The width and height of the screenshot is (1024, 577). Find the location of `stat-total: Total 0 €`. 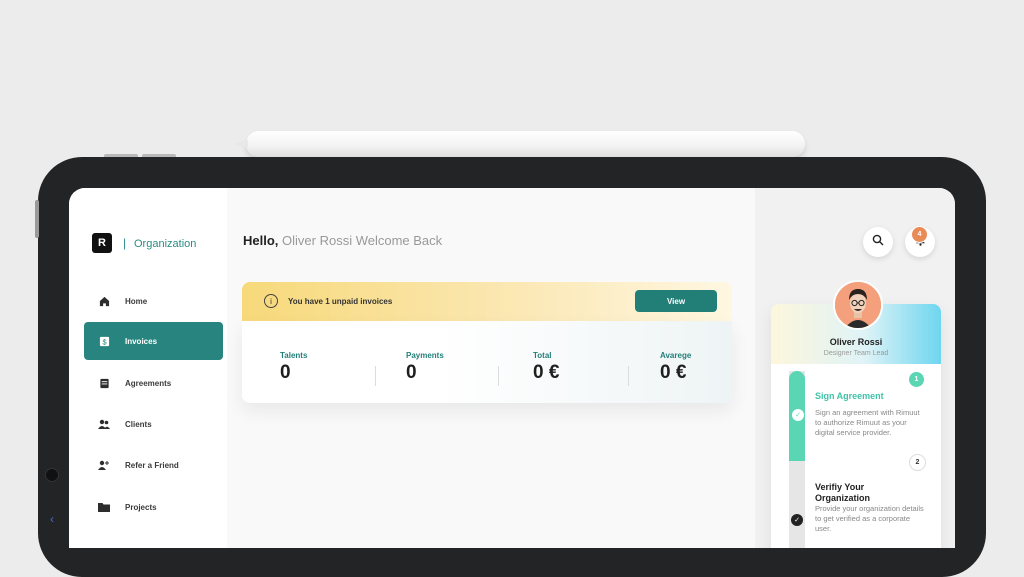

stat-total: Total 0 € is located at coordinates (546, 367).